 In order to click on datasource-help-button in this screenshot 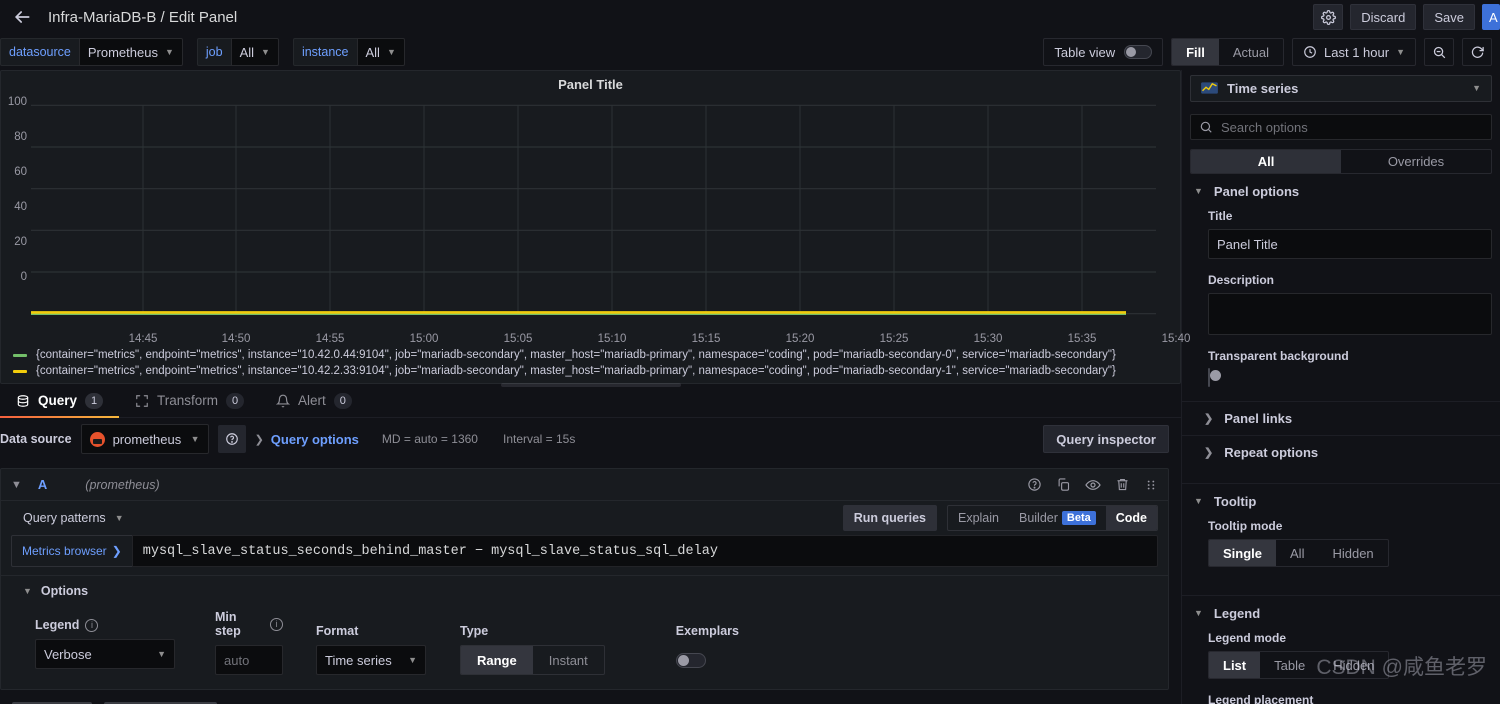, I will do `click(231, 439)`.